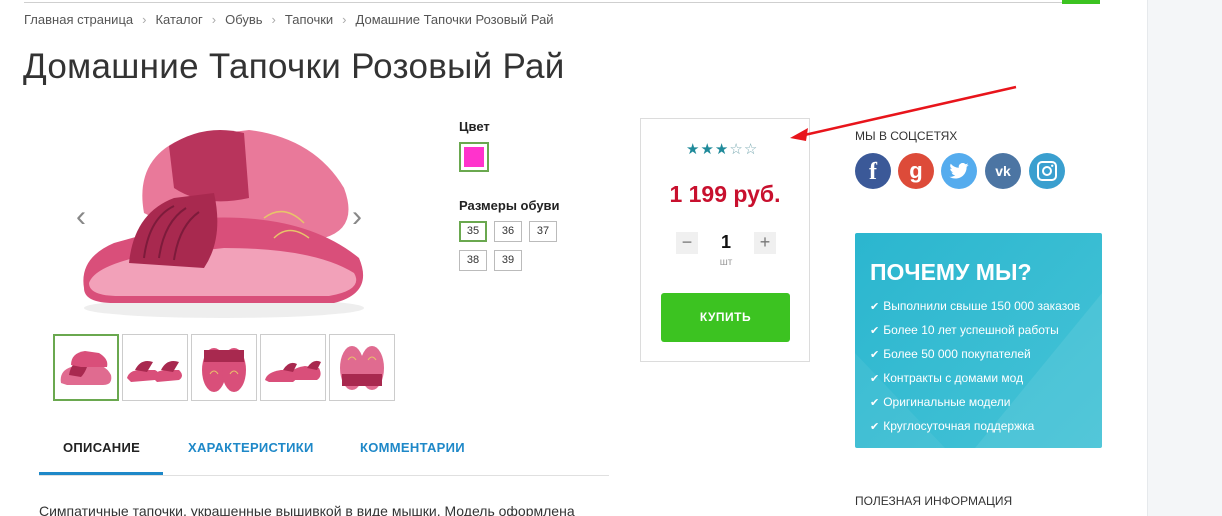 Image resolution: width=1222 pixels, height=516 pixels. I want to click on why-us-item: ✔ Более 50 000 покупателей, so click(950, 354).